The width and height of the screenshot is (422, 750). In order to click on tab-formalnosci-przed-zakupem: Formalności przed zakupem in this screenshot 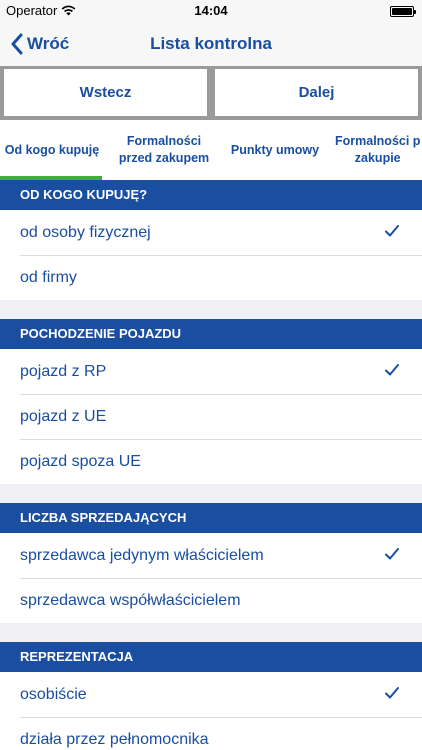, I will do `click(164, 150)`.